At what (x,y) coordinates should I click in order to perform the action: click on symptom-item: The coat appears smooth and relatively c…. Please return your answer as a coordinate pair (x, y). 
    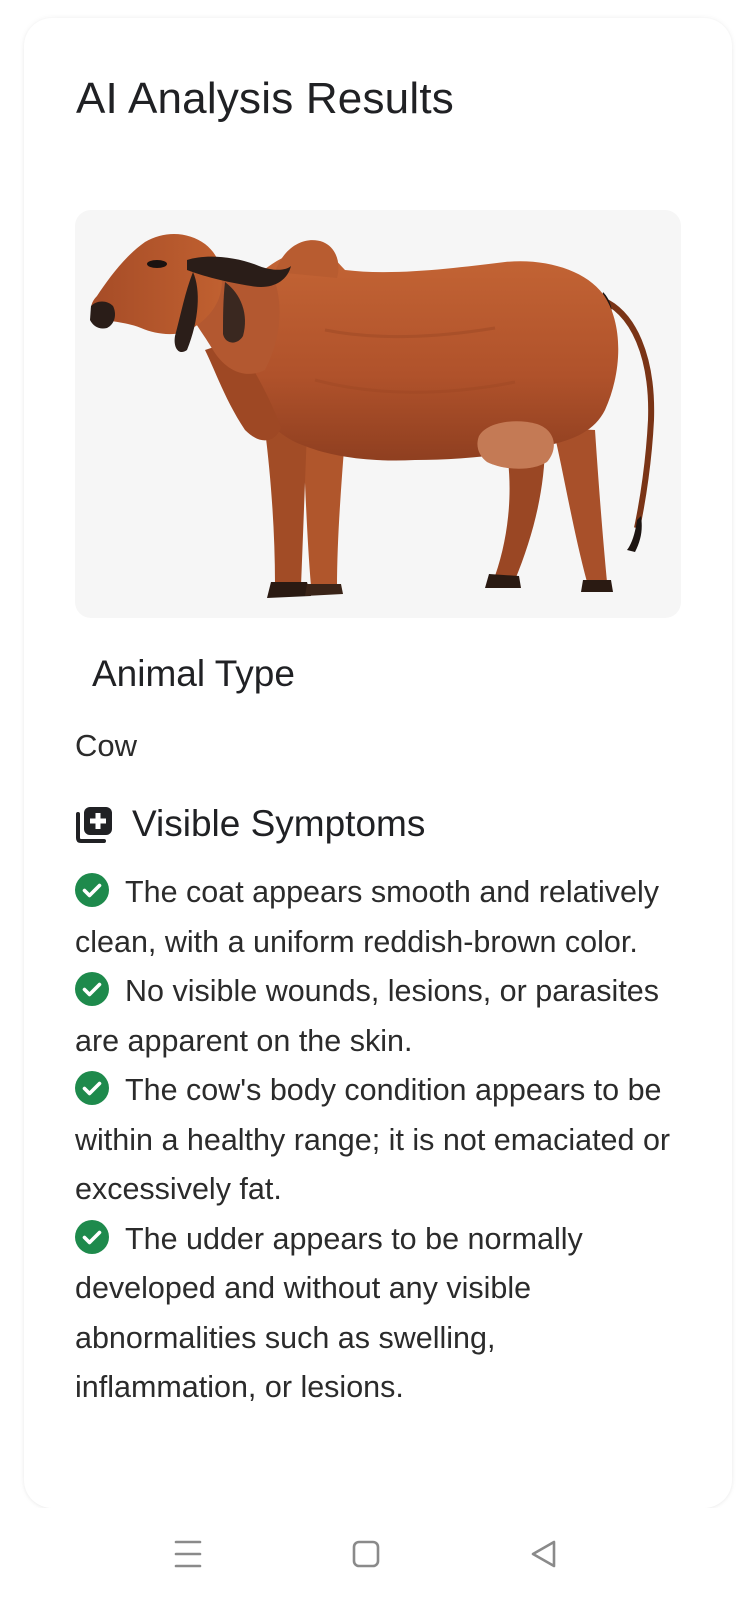
    Looking at the image, I should click on (375, 917).